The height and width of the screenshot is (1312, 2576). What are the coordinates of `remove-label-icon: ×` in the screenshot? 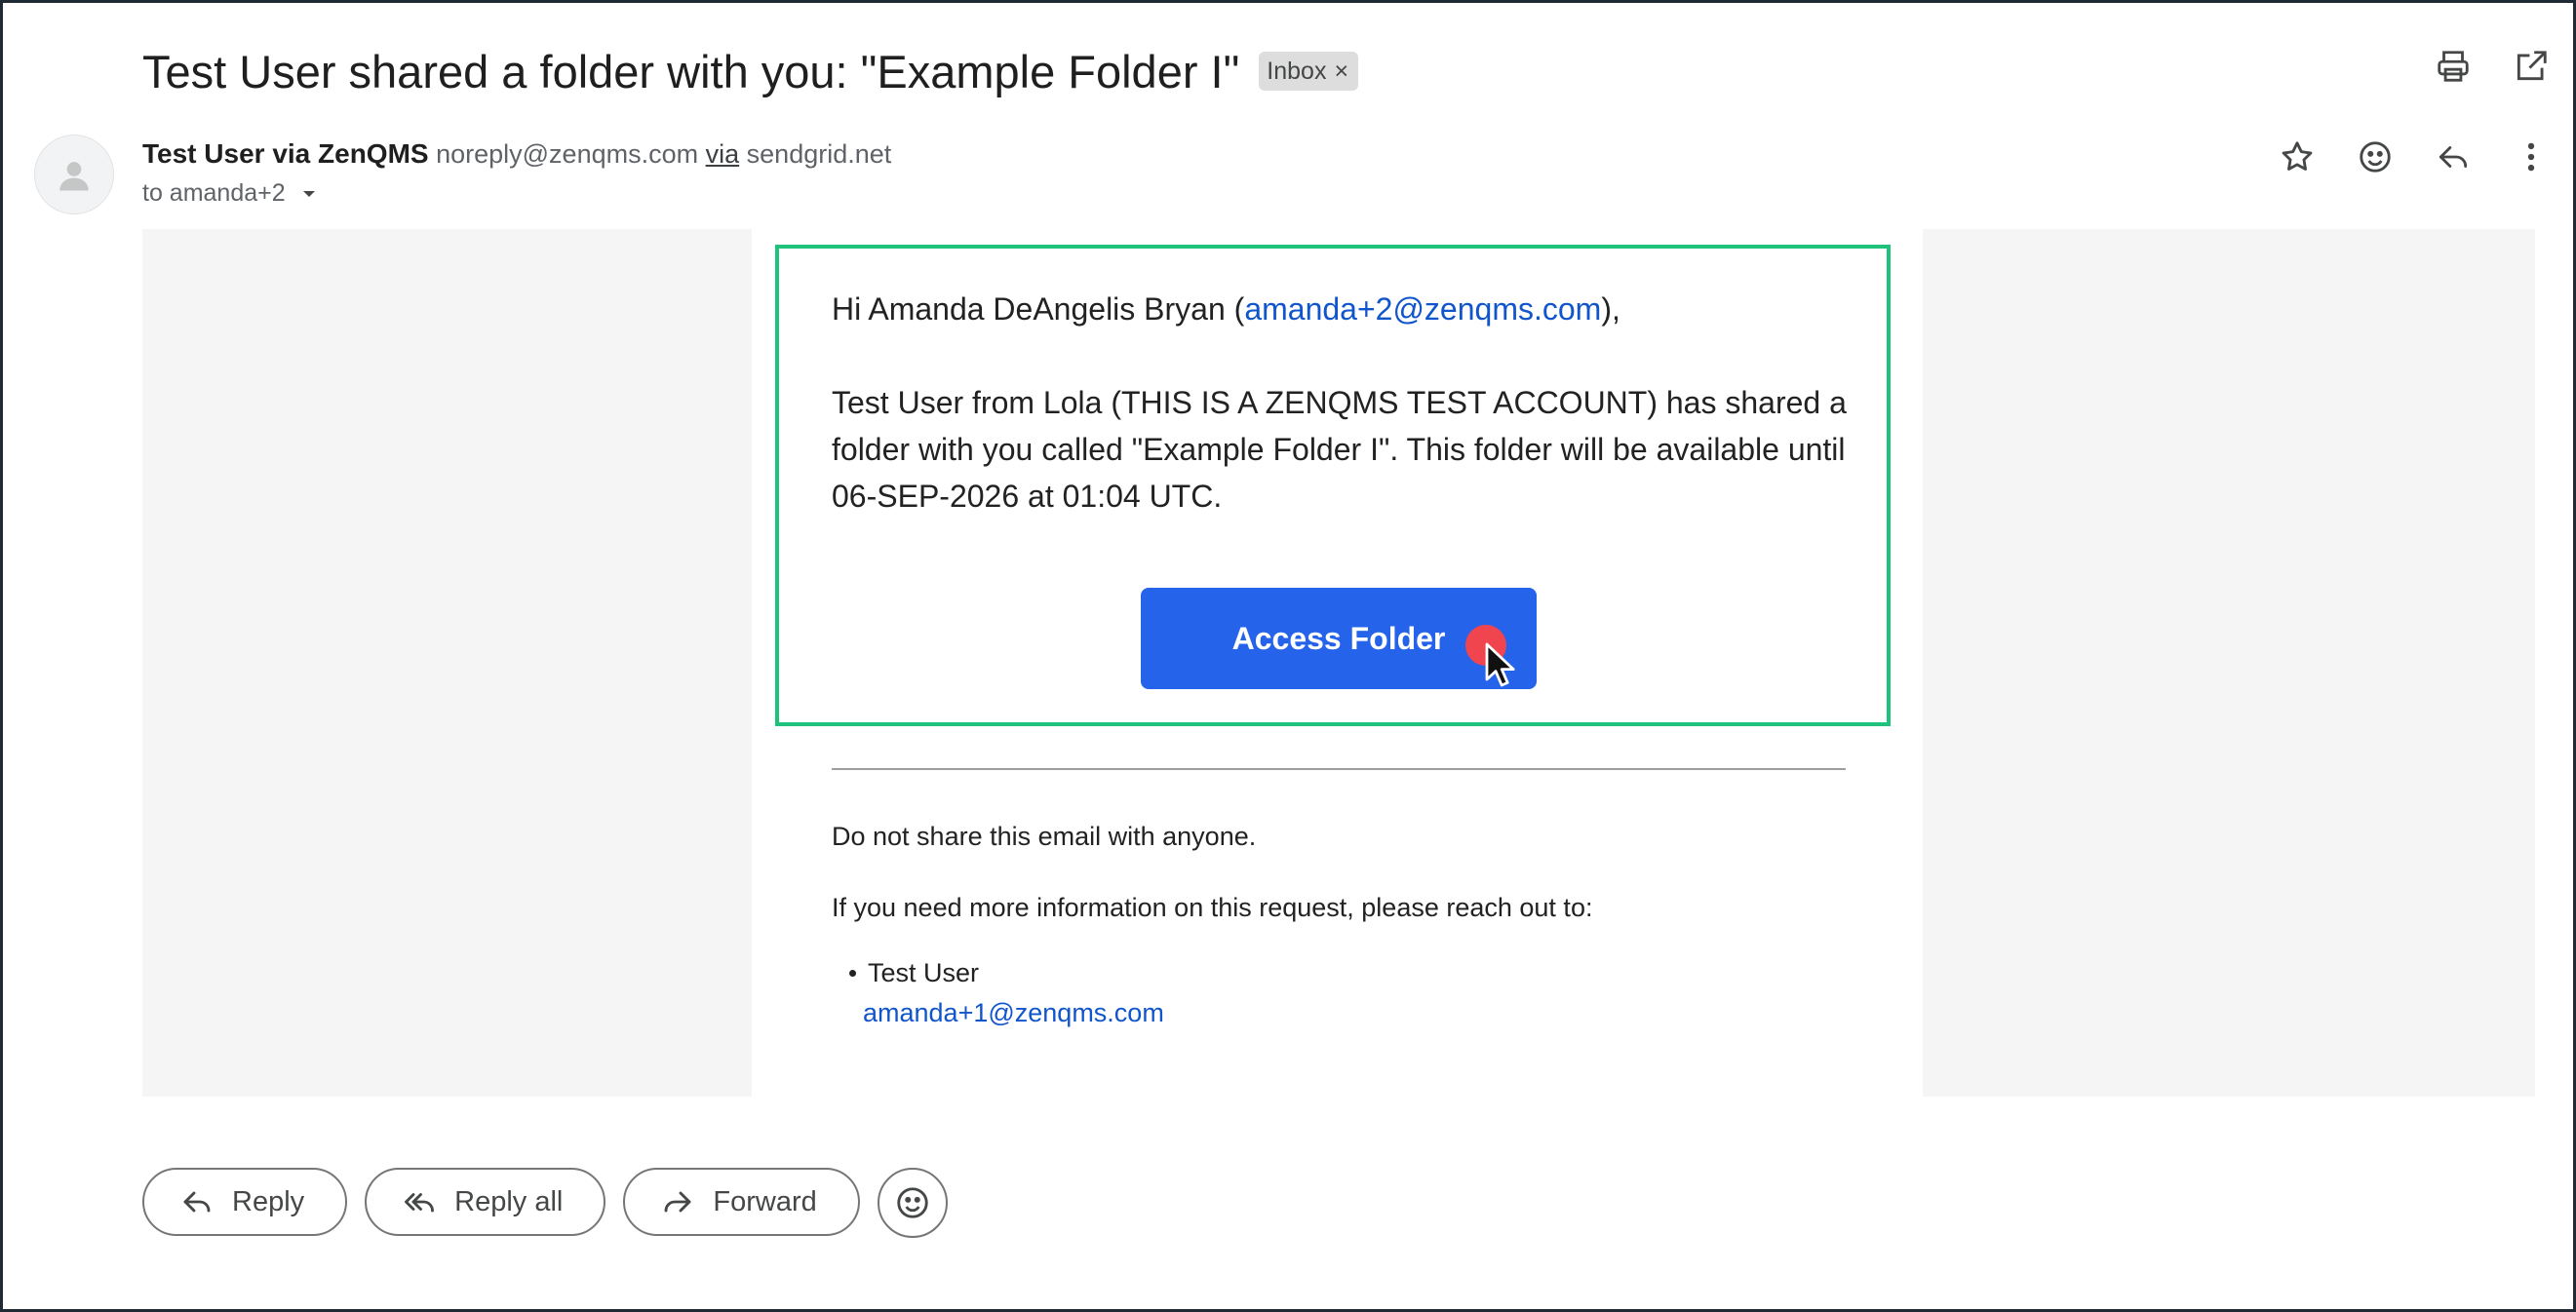 It's located at (1341, 72).